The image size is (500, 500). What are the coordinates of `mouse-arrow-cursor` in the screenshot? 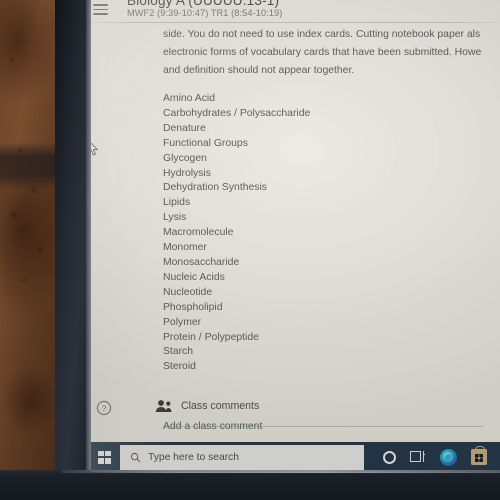 It's located at (95, 149).